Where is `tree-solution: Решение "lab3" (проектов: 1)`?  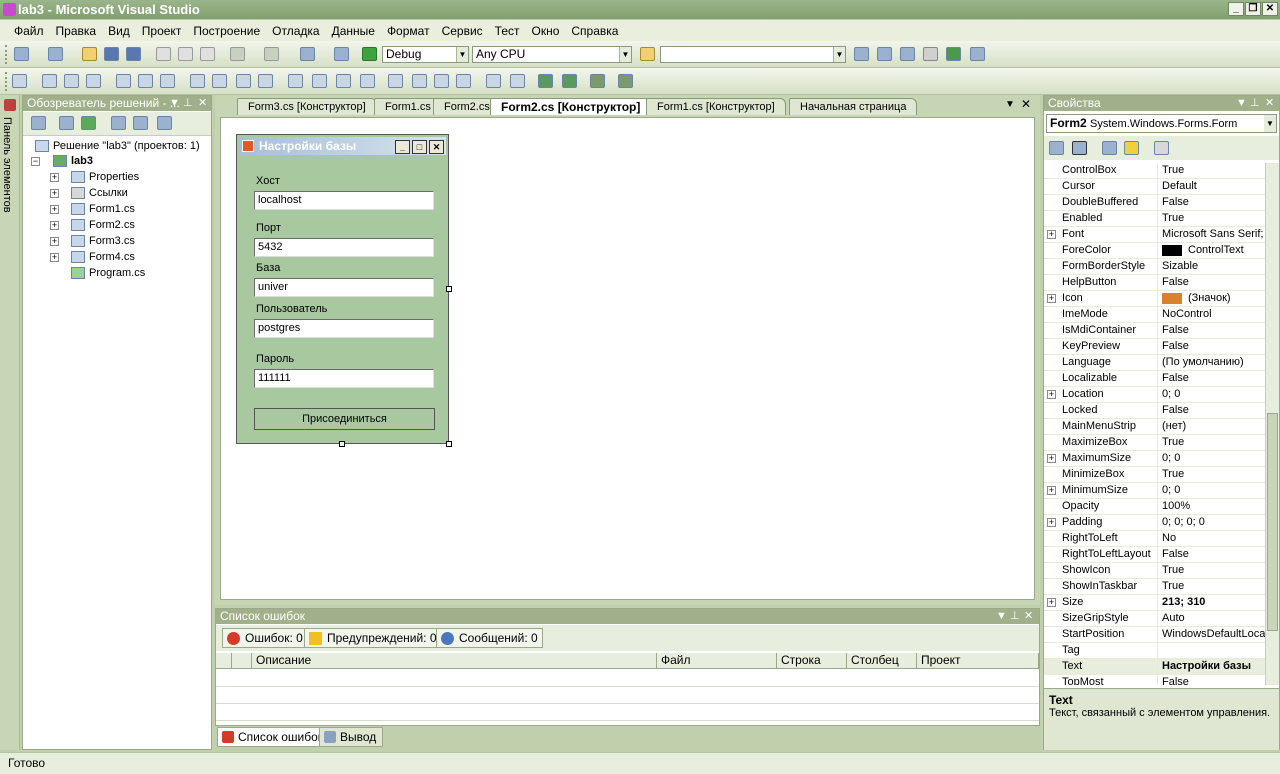 tree-solution: Решение "lab3" (проектов: 1) is located at coordinates (117, 146).